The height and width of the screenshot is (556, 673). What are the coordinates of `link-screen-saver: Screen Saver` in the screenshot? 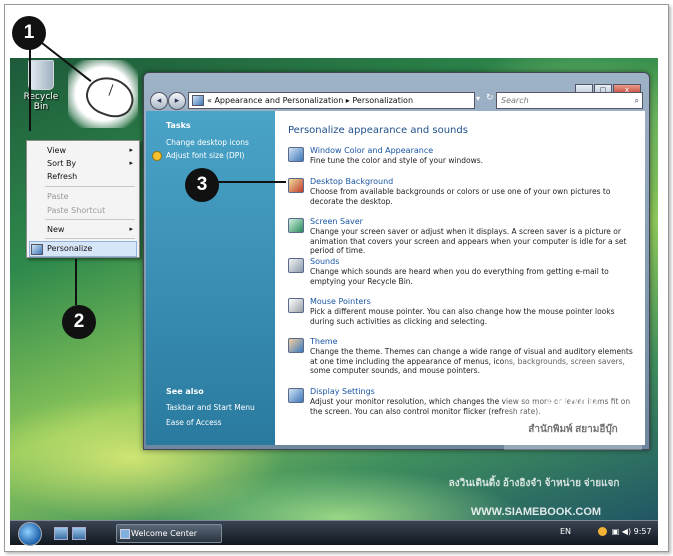 It's located at (336, 221).